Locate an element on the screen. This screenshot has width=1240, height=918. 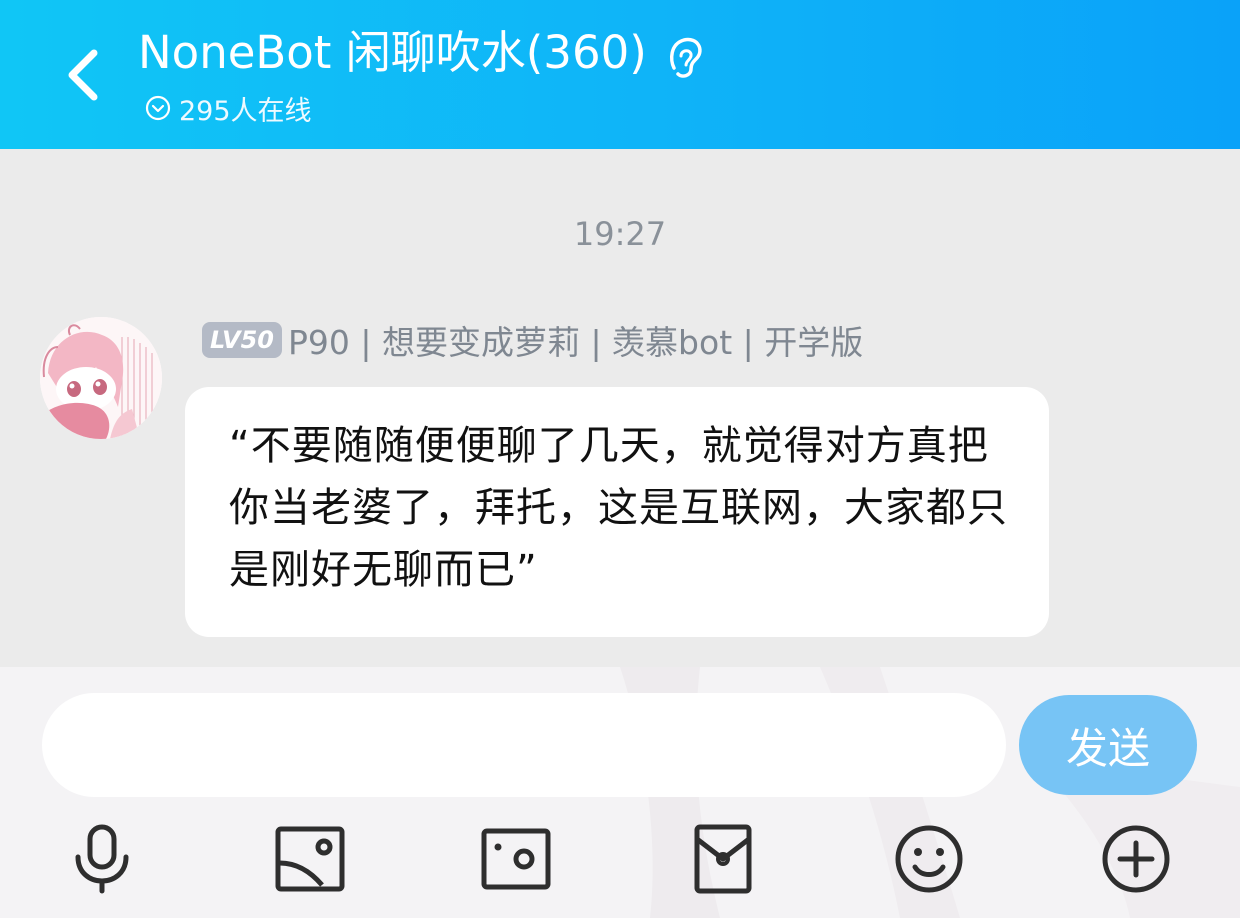
level-badge: LV50 is located at coordinates (242, 340).